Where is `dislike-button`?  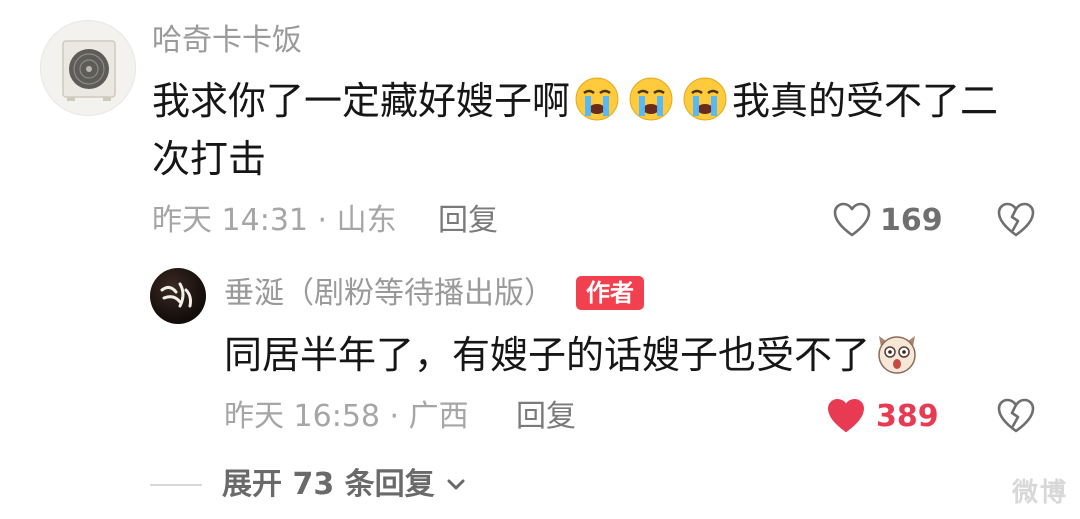
dislike-button is located at coordinates (1016, 220).